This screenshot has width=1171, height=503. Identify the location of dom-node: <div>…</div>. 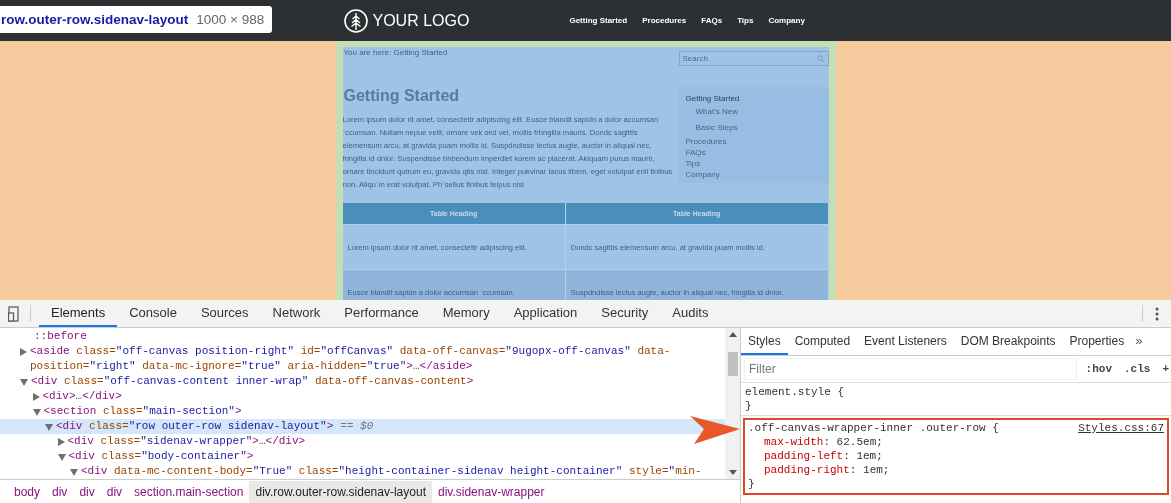
(362, 396).